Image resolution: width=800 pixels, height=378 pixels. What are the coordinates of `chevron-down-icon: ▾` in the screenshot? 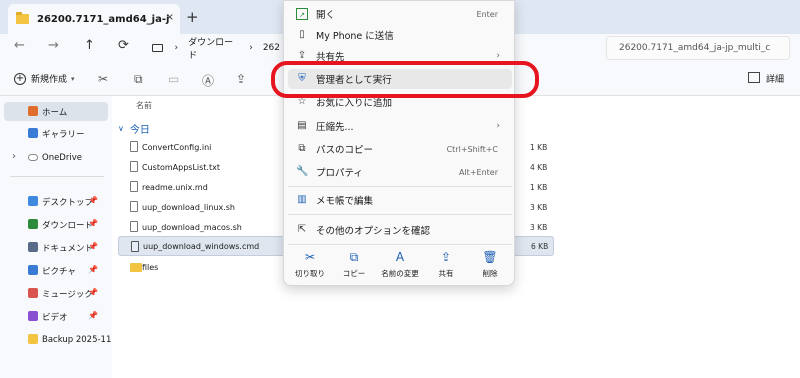 It's located at (73, 78).